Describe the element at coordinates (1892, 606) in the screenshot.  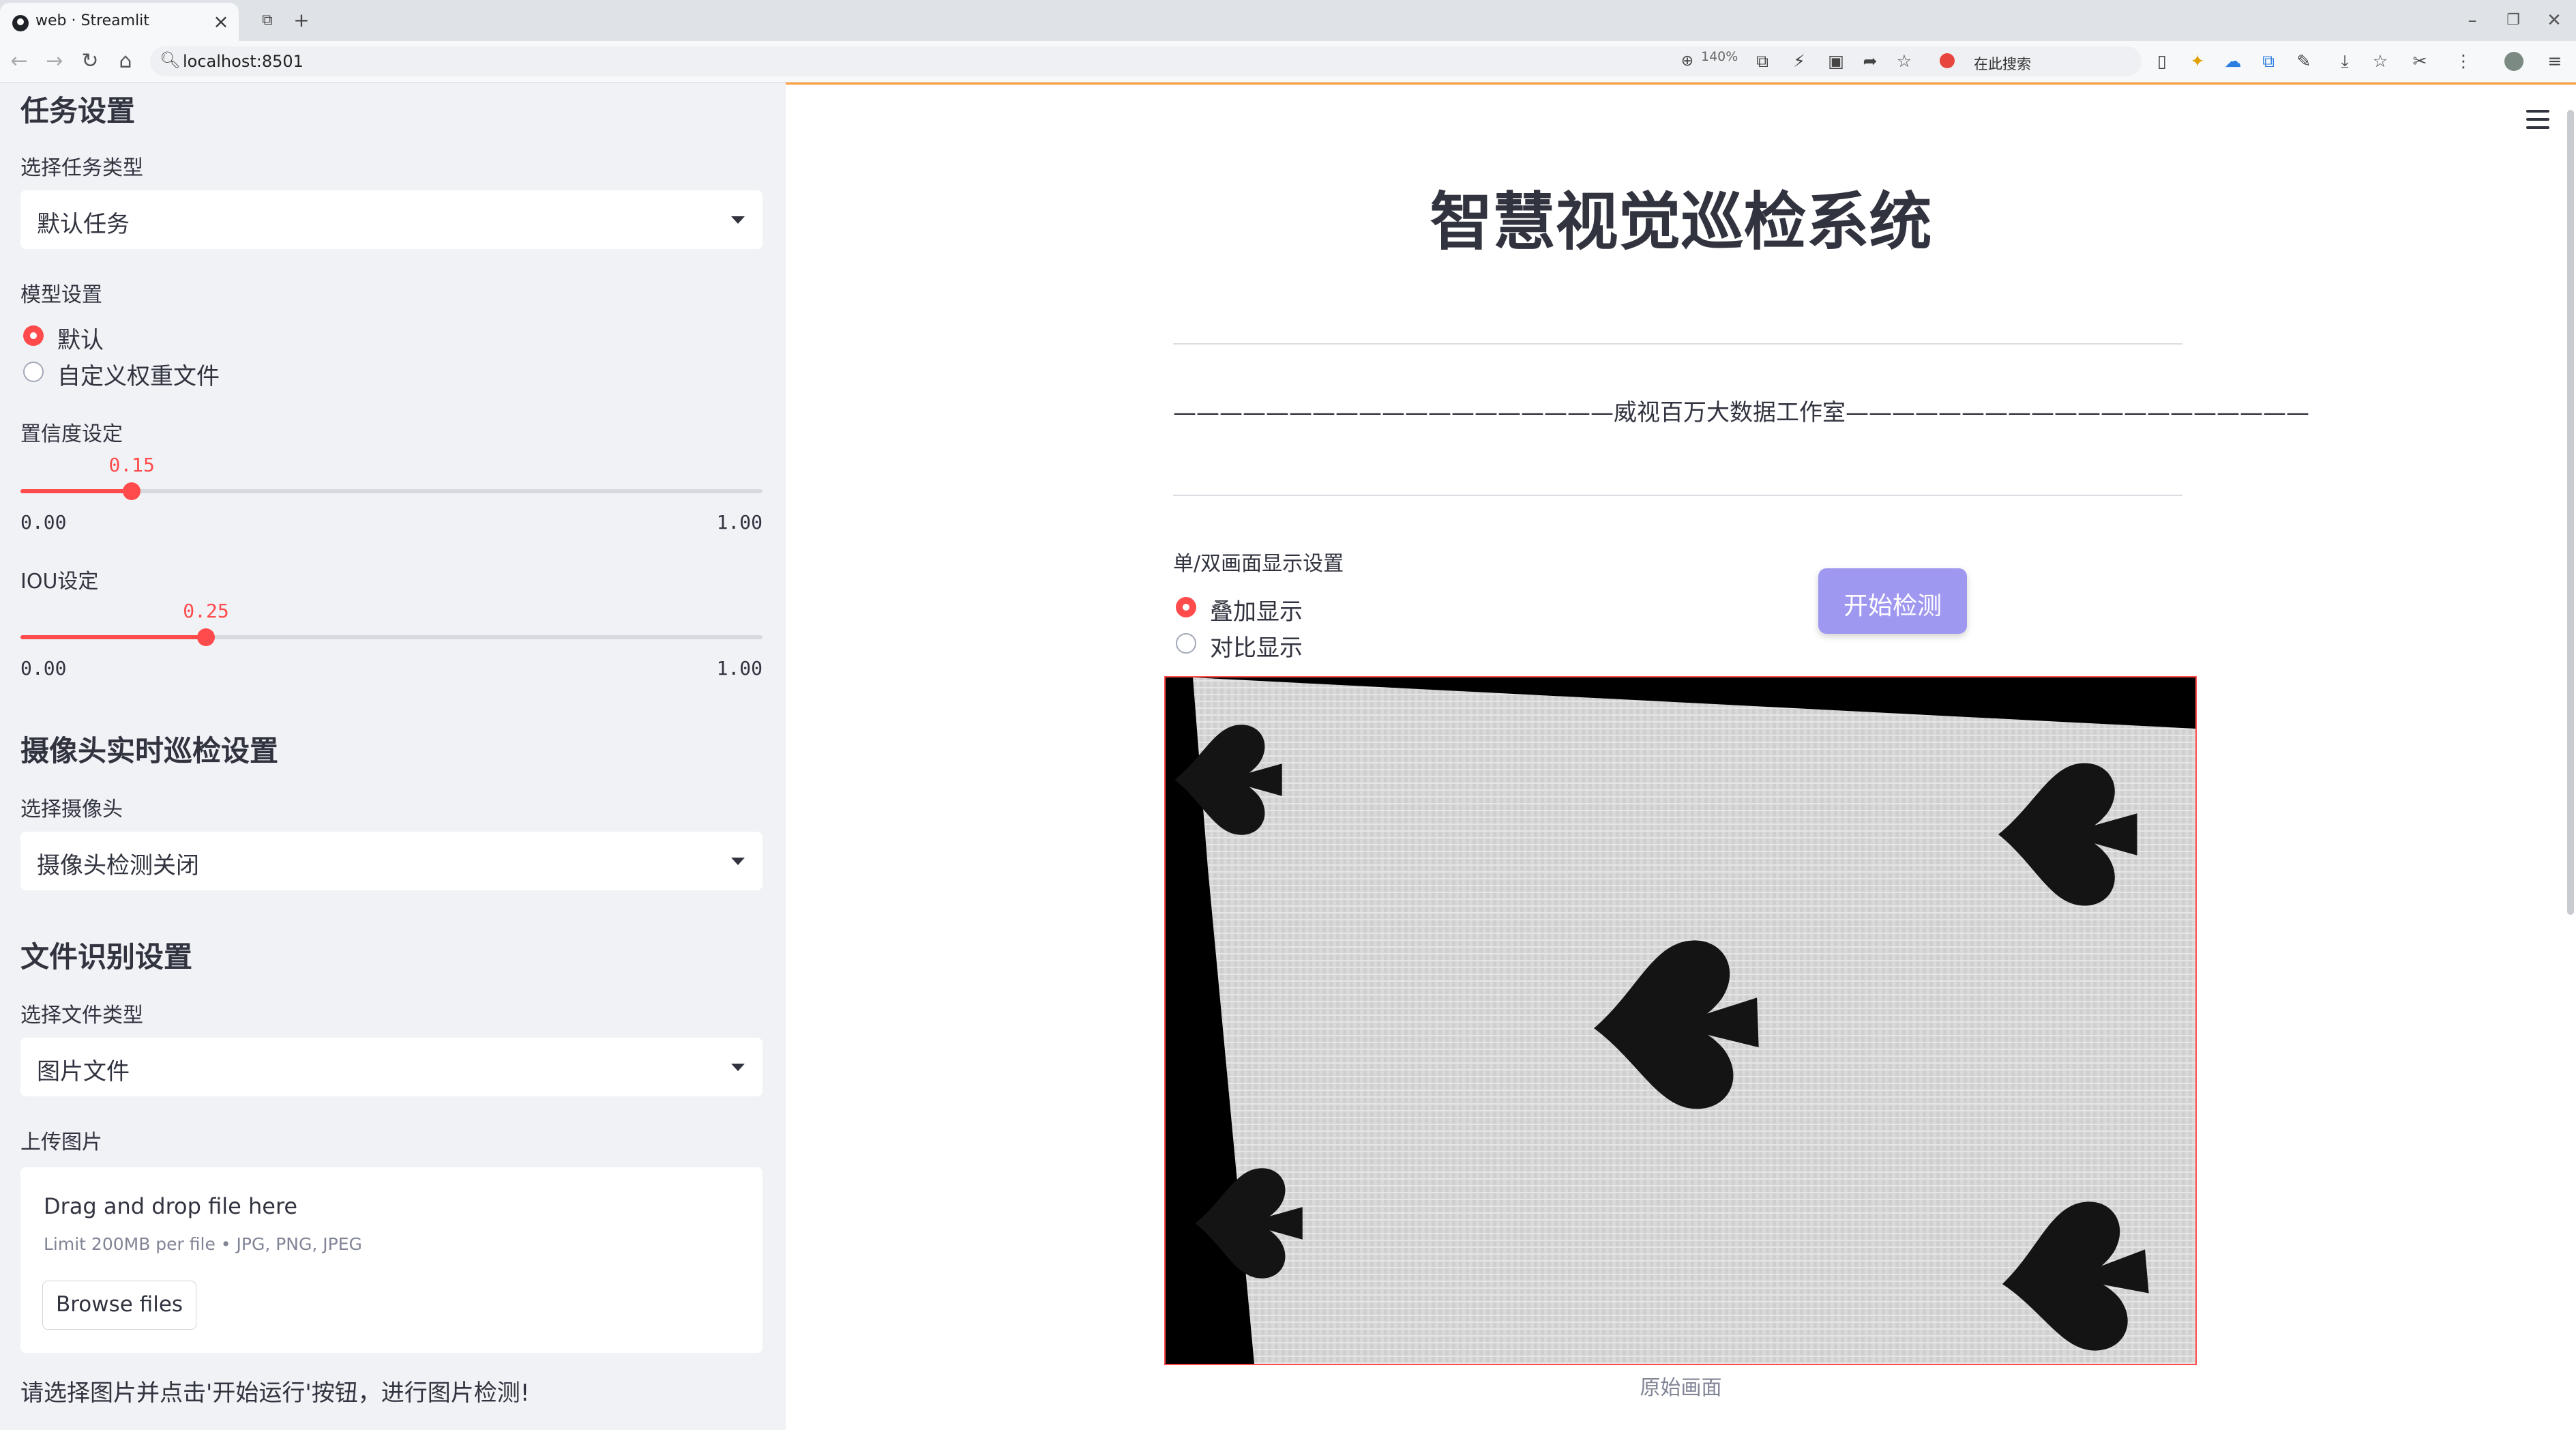
I see `start-detection-label: 开始检测` at that location.